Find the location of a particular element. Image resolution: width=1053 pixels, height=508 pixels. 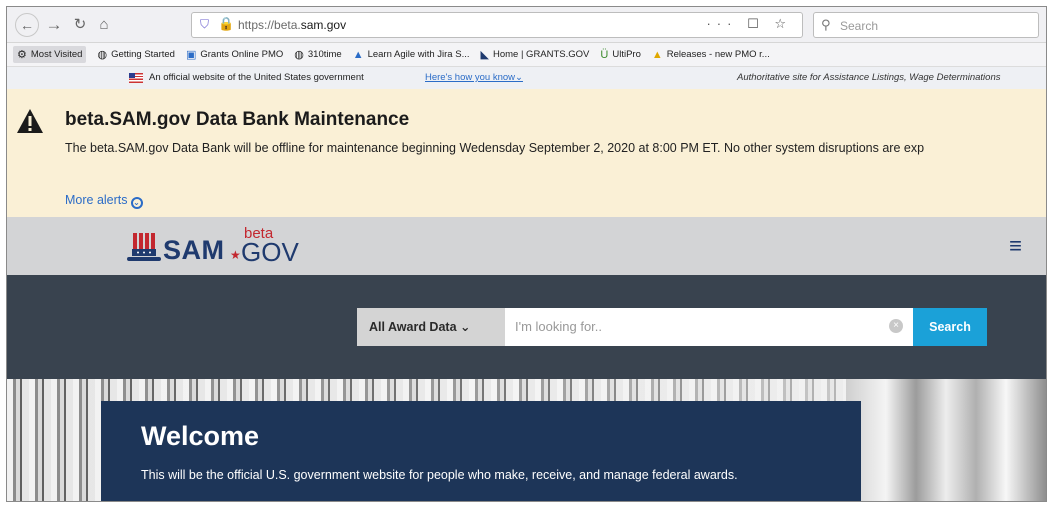

search-button: Search is located at coordinates (950, 327).